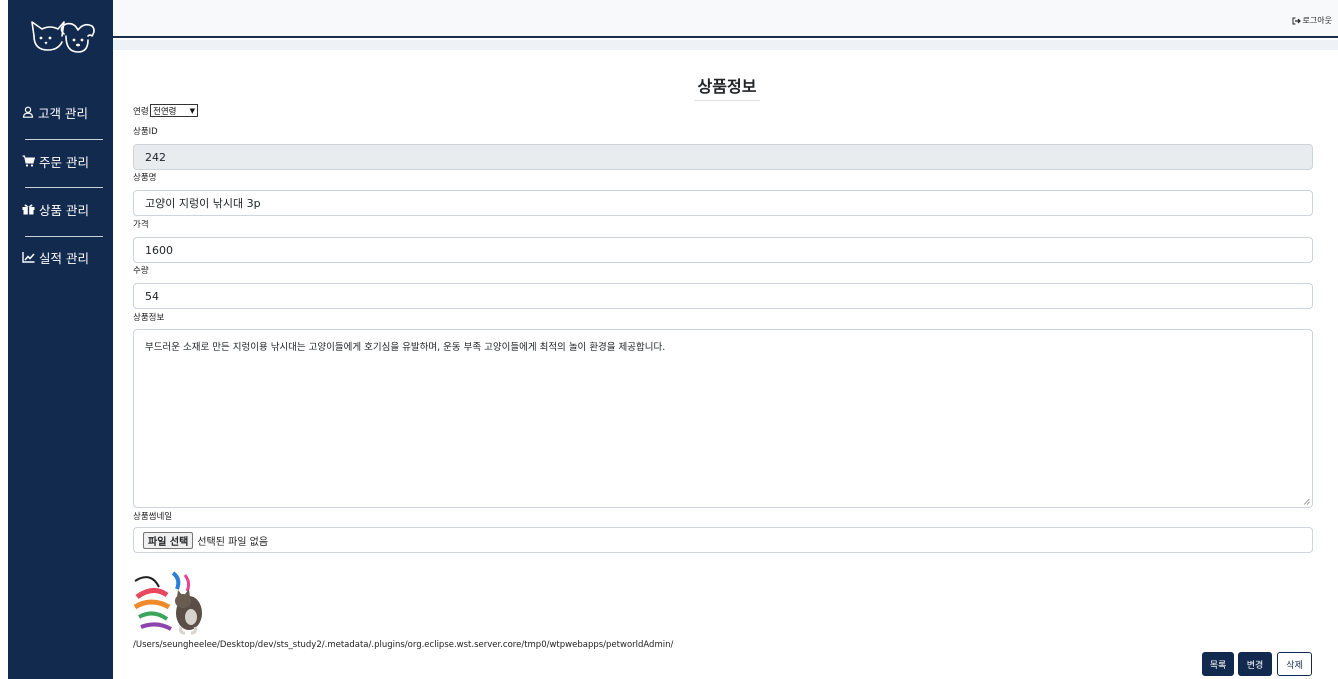  I want to click on choose-file-button: 파일 선택, so click(168, 540).